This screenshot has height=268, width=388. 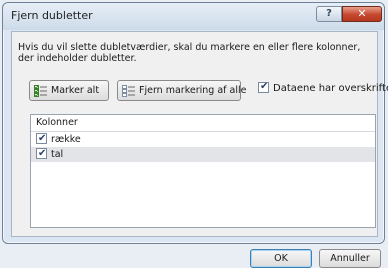 I want to click on title-bar: Fjern dubletter ? ✕, so click(x=193, y=16).